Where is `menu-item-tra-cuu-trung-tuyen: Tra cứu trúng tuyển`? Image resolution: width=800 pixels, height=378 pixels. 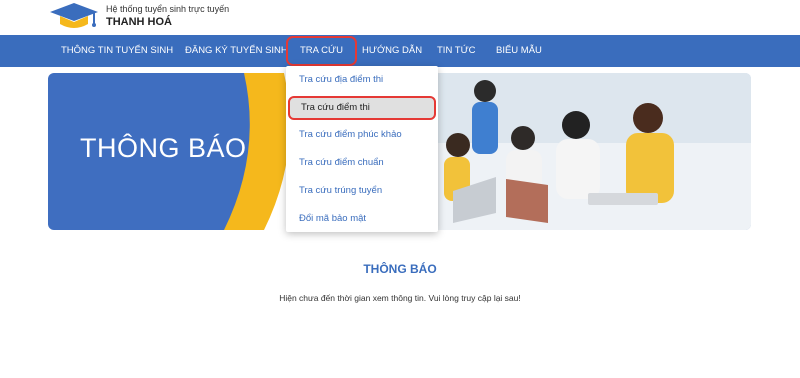 menu-item-tra-cuu-trung-tuyen: Tra cứu trúng tuyển is located at coordinates (362, 191).